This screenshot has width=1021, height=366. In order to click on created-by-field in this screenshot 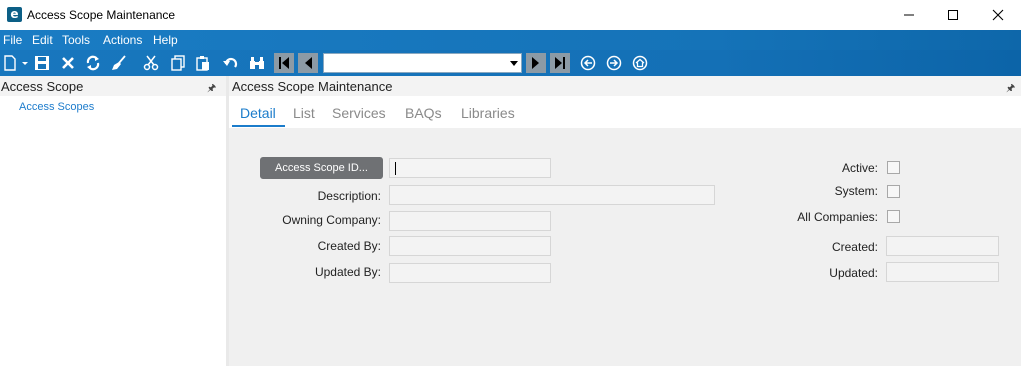, I will do `click(470, 246)`.